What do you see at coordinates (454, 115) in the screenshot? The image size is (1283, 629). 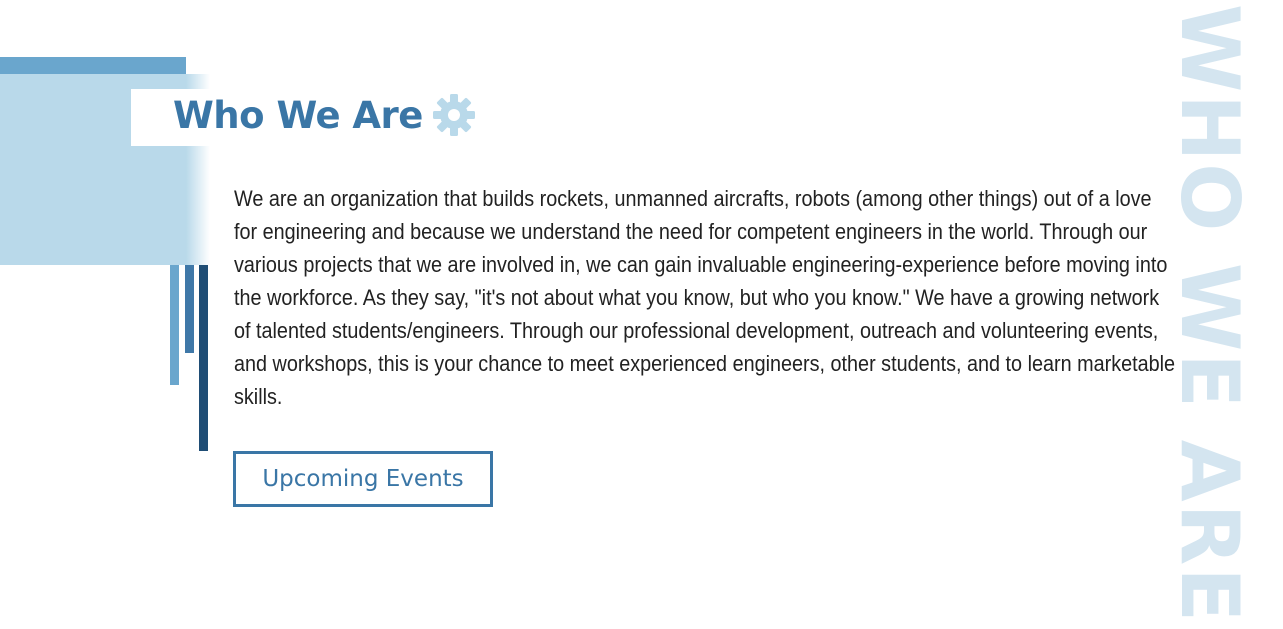 I see `gear-icon` at bounding box center [454, 115].